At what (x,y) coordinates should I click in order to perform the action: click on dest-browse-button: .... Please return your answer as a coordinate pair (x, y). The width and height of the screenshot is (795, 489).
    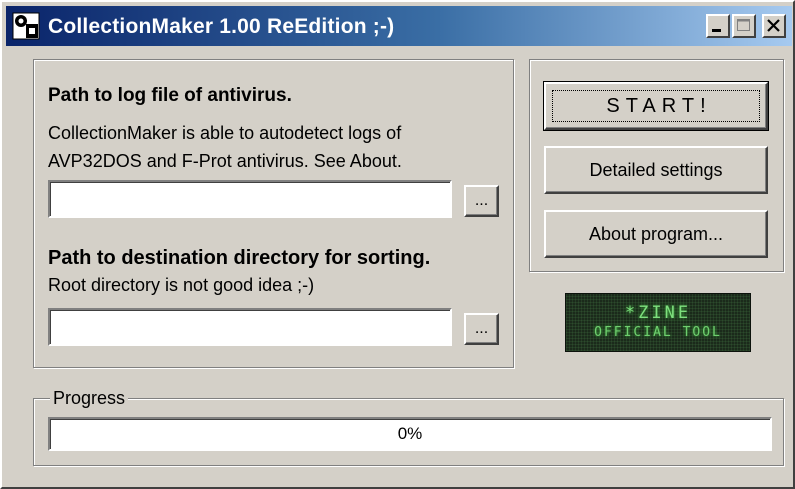
    Looking at the image, I should click on (481, 329).